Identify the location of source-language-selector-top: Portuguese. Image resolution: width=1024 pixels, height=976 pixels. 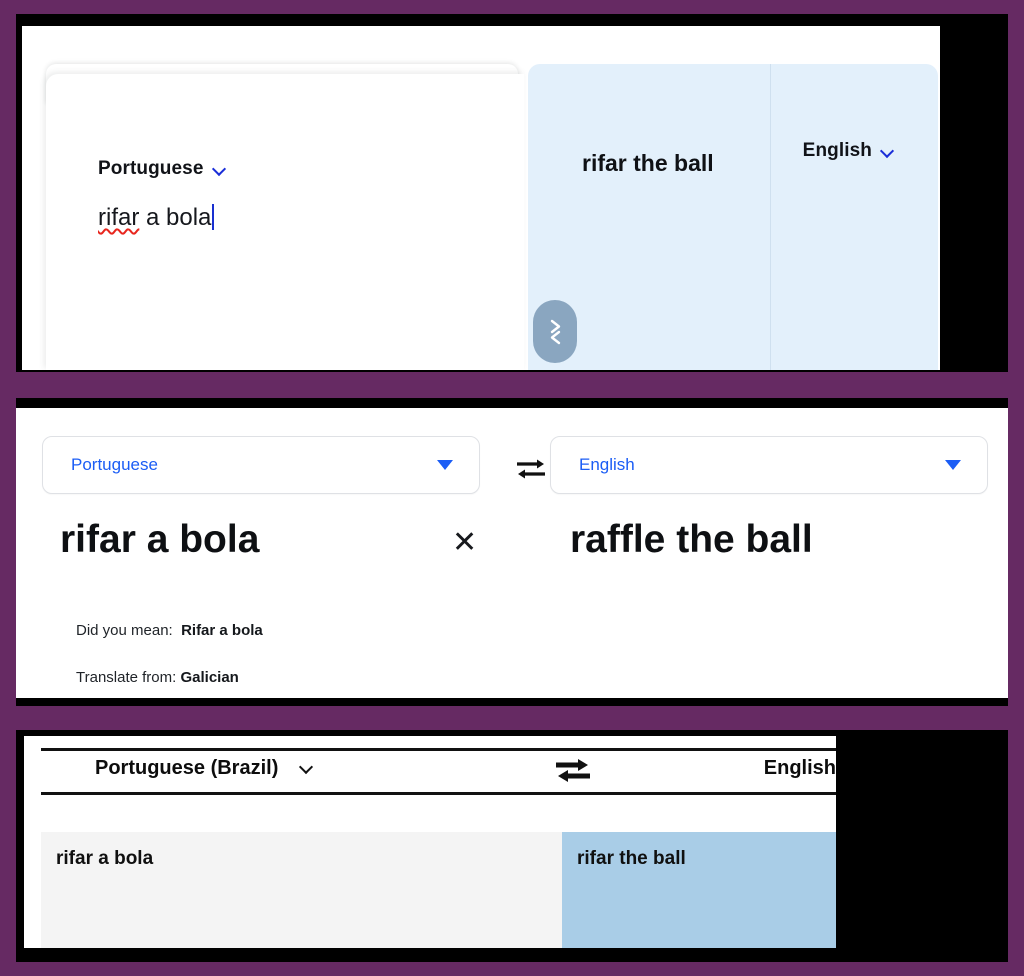
(162, 169).